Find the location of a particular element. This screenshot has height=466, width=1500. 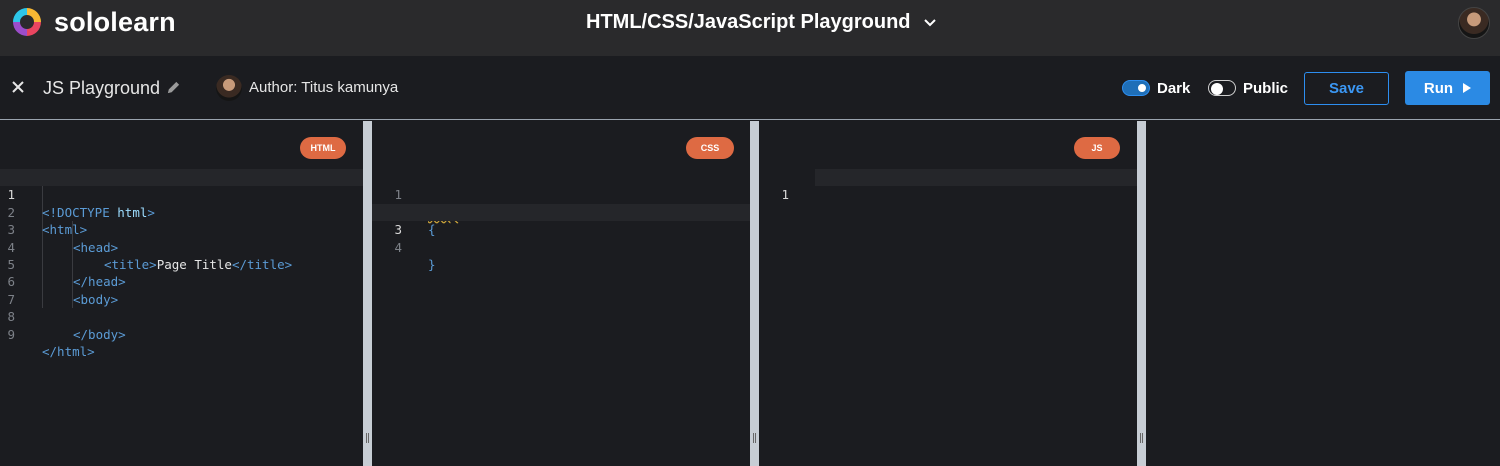

code-line: 2 <html> is located at coordinates (181, 211).